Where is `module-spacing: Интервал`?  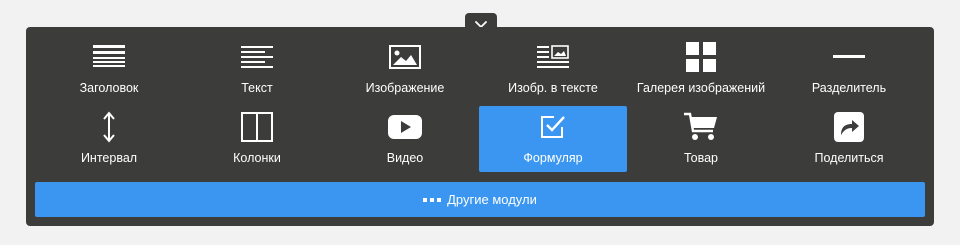 module-spacing: Интервал is located at coordinates (109, 139).